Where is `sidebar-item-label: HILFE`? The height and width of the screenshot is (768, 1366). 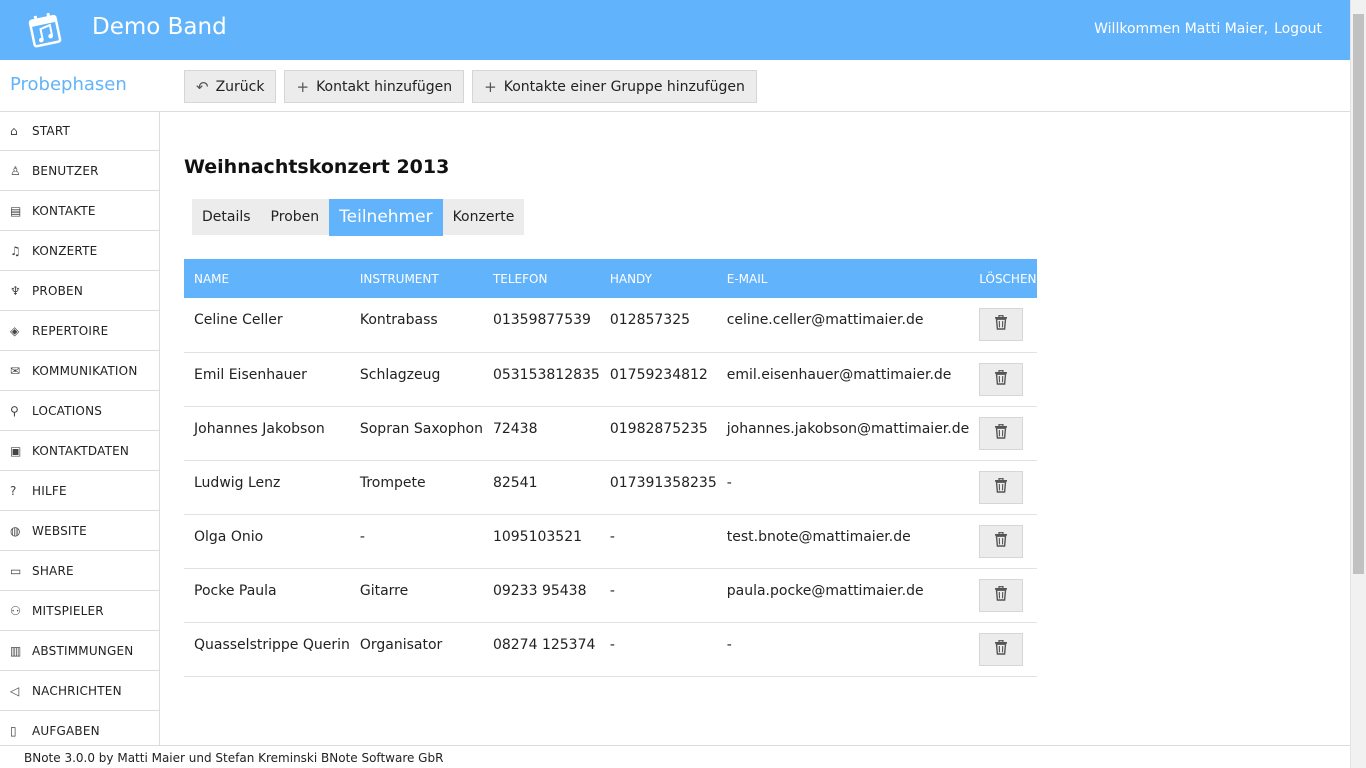 sidebar-item-label: HILFE is located at coordinates (49, 490).